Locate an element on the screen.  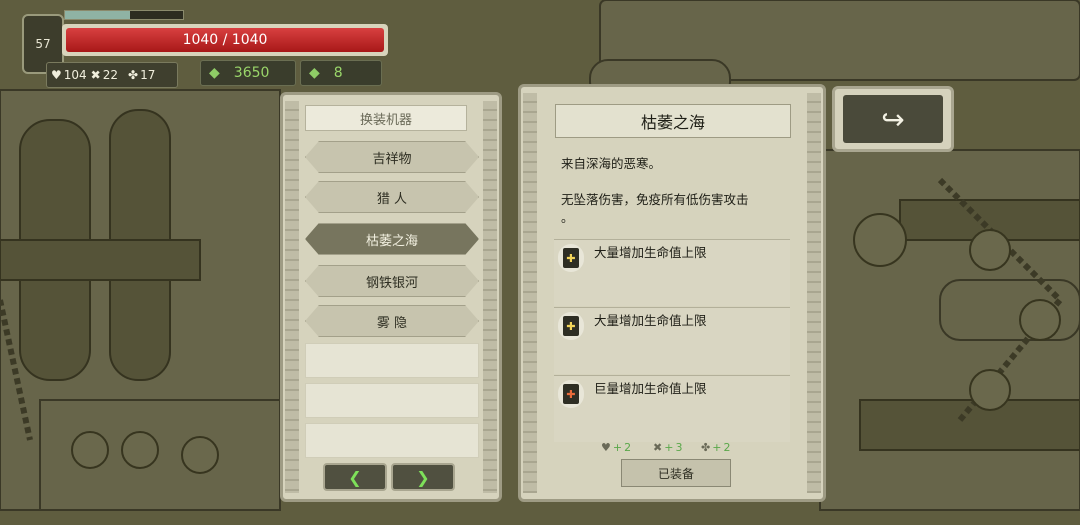
bonus-luck-value: 2 is located at coordinates (727, 447).